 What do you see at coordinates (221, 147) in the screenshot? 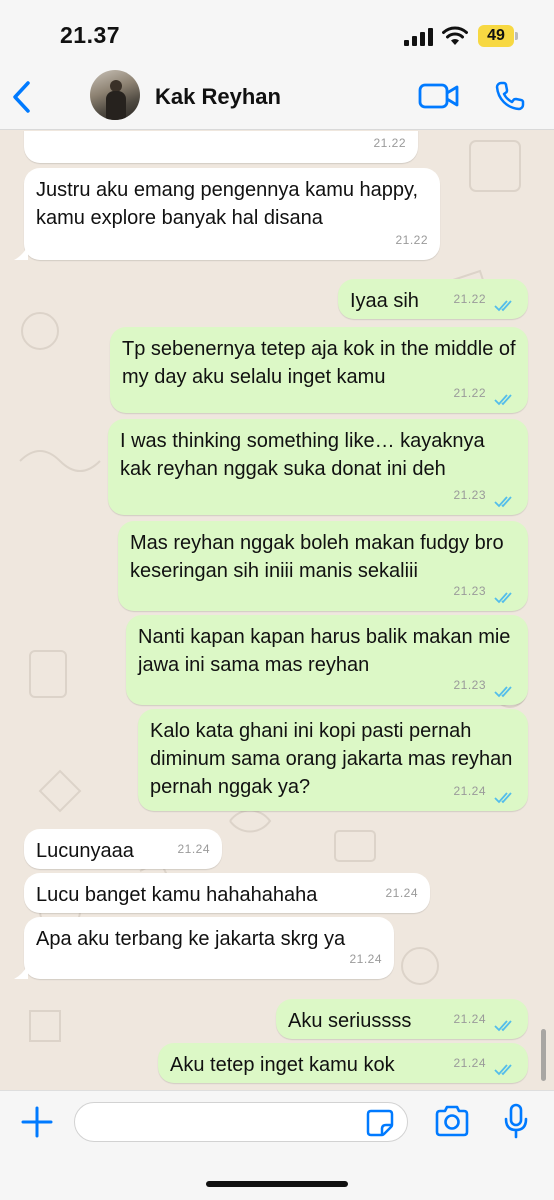
I see `message-bubble-incoming: 21.22` at bounding box center [221, 147].